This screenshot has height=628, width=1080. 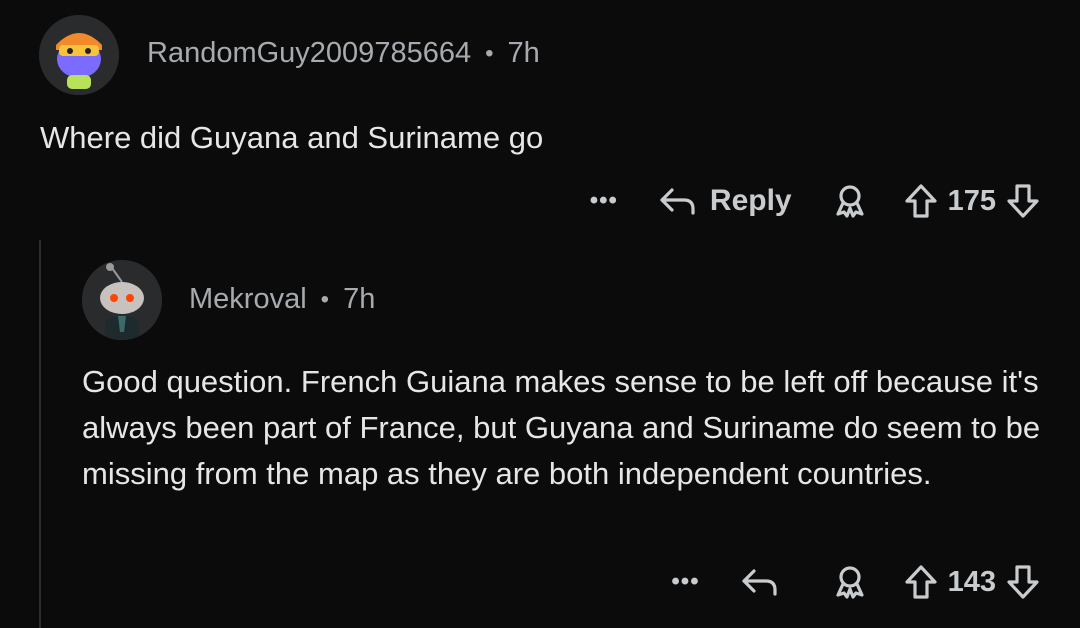 What do you see at coordinates (40, 434) in the screenshot?
I see `thread-line` at bounding box center [40, 434].